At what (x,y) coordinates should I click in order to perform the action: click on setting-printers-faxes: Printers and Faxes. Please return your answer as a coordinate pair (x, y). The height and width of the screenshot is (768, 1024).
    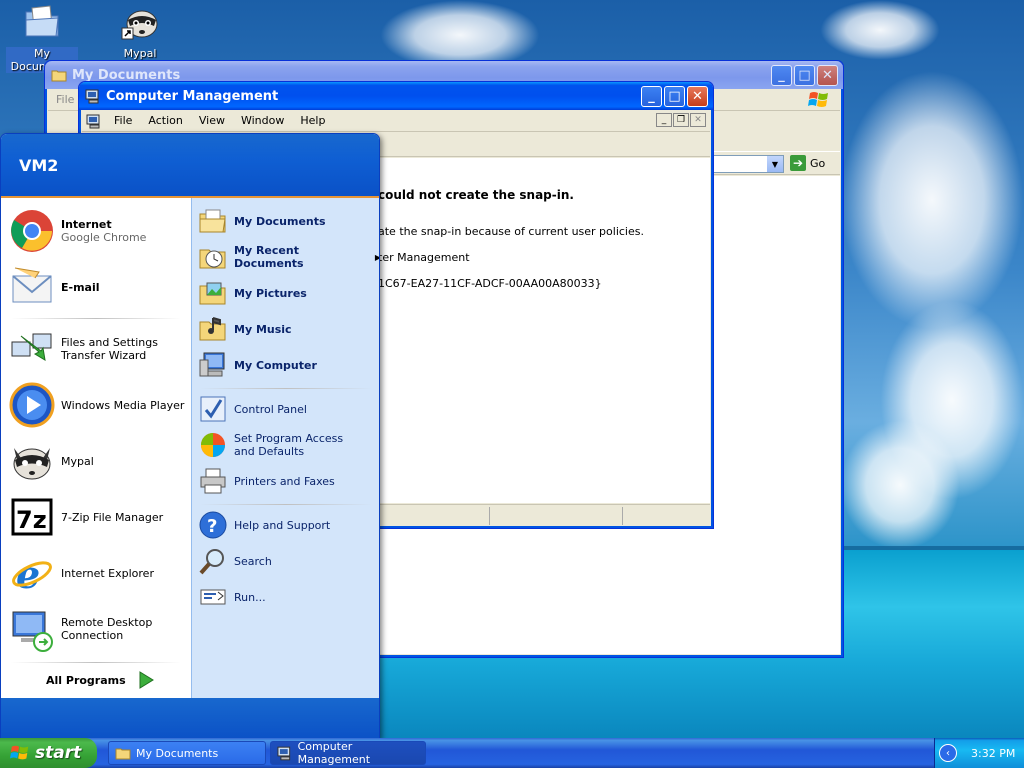
    Looking at the image, I should click on (266, 481).